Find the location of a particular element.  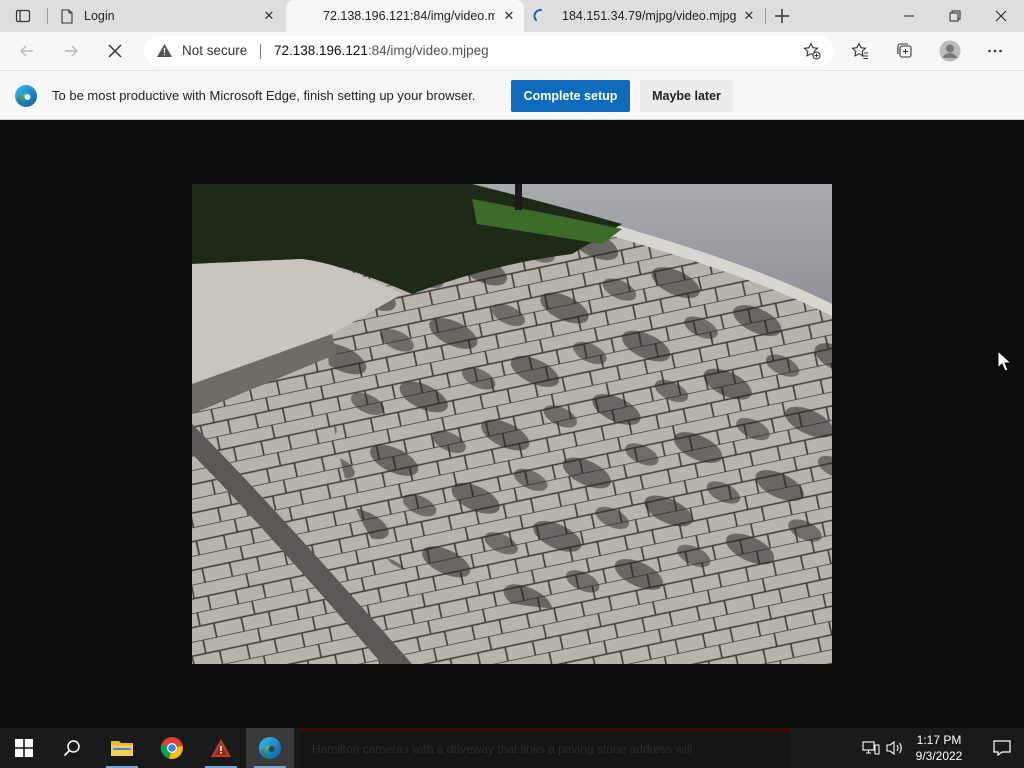

notification-button is located at coordinates (1002, 748).